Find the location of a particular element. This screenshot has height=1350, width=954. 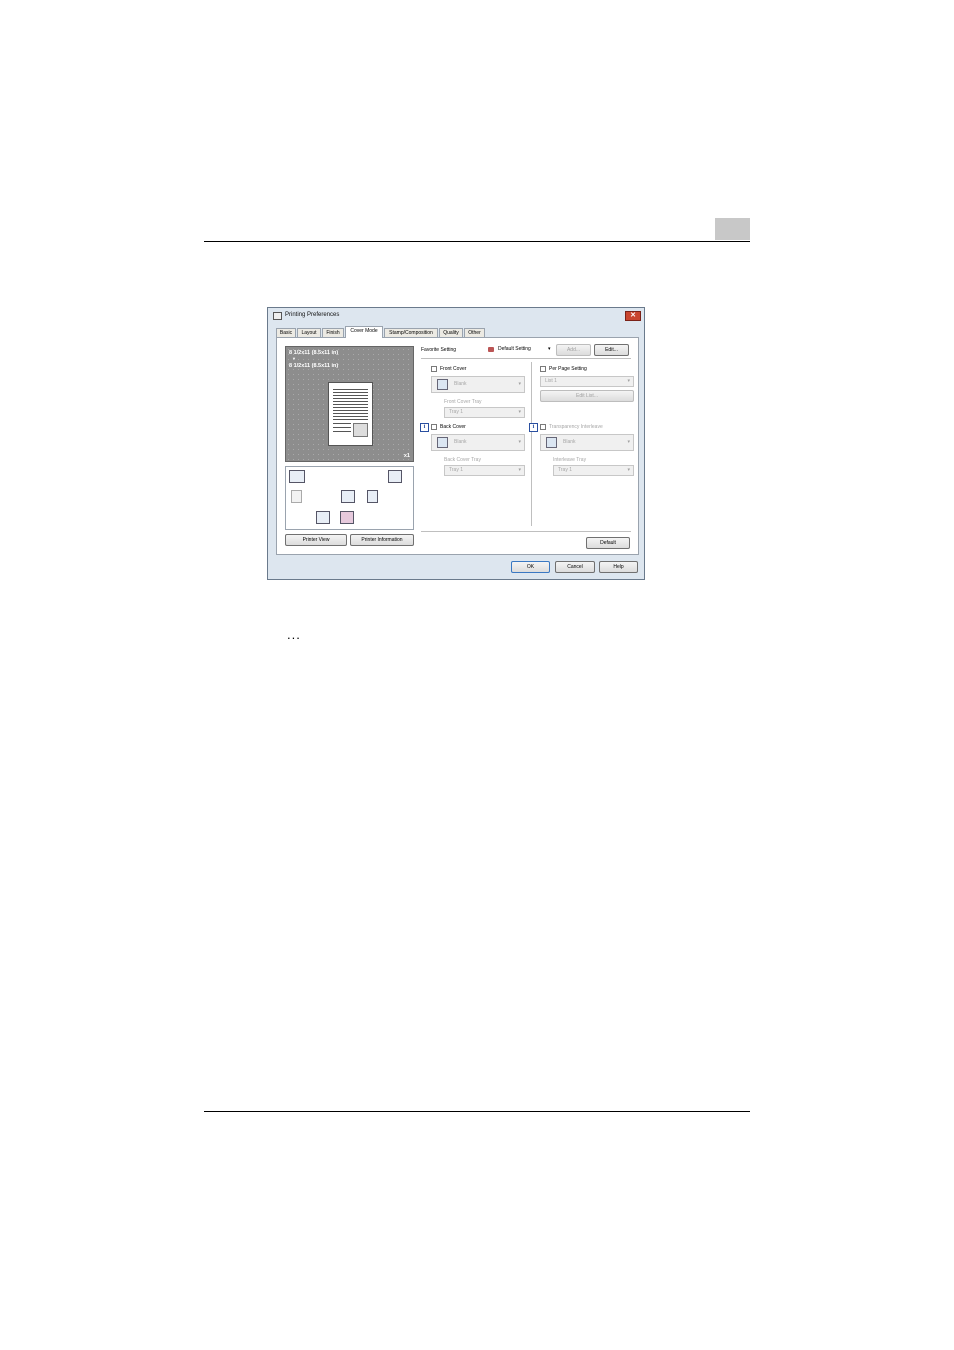

favorite-divider is located at coordinates (526, 358).